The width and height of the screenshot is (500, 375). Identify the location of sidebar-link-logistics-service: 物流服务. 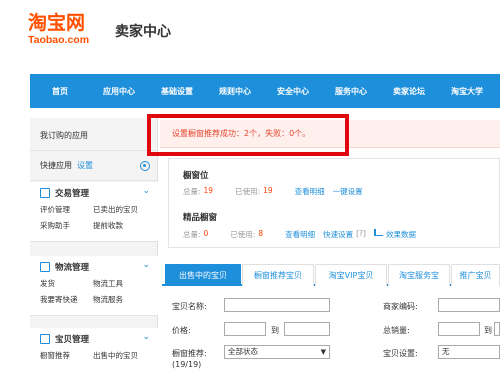
(123, 299).